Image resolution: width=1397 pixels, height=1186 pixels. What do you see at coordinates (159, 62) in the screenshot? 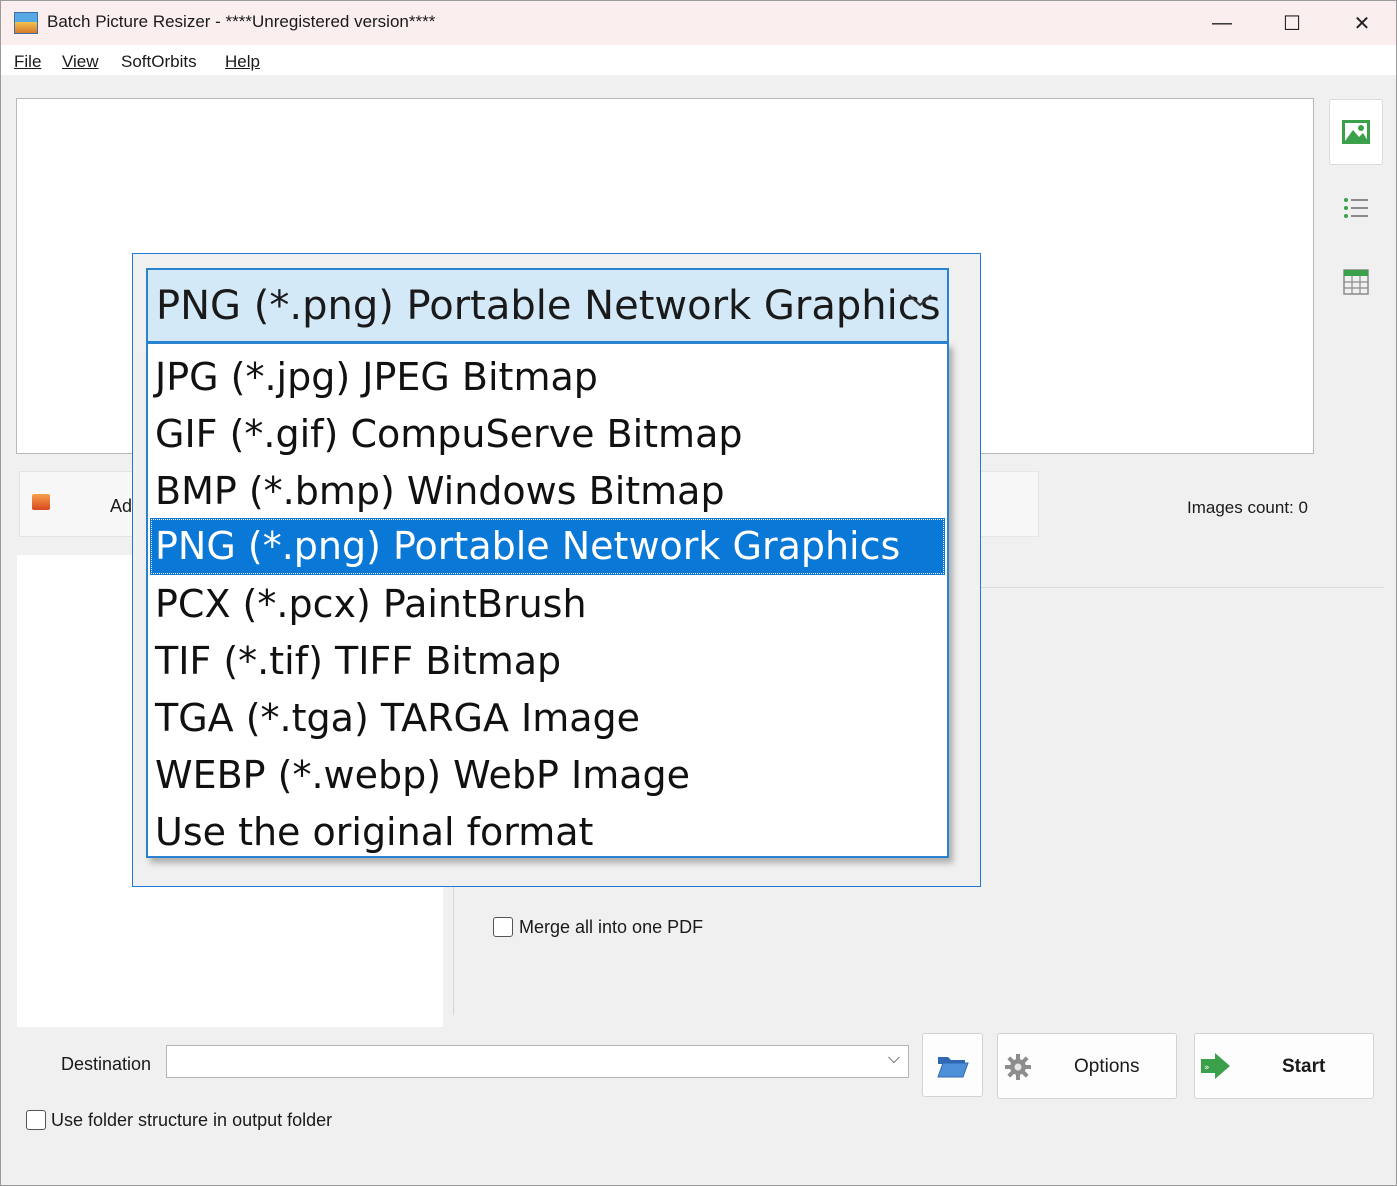
I see `menu-softorbits: SoftOrbits` at bounding box center [159, 62].